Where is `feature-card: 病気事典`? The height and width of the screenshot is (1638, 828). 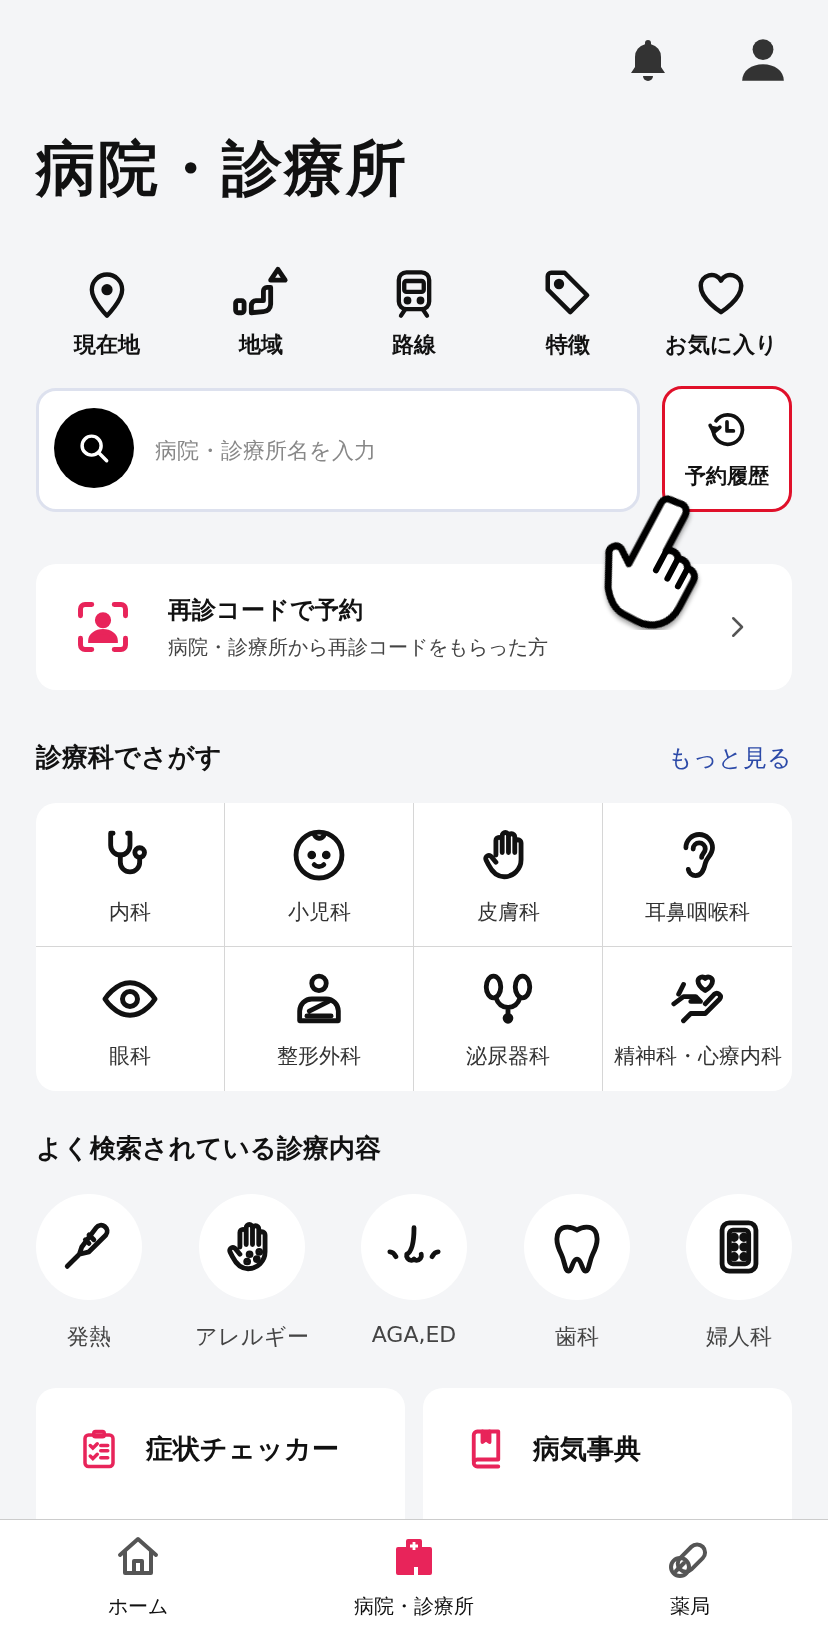
feature-card: 病気事典 is located at coordinates (607, 1453).